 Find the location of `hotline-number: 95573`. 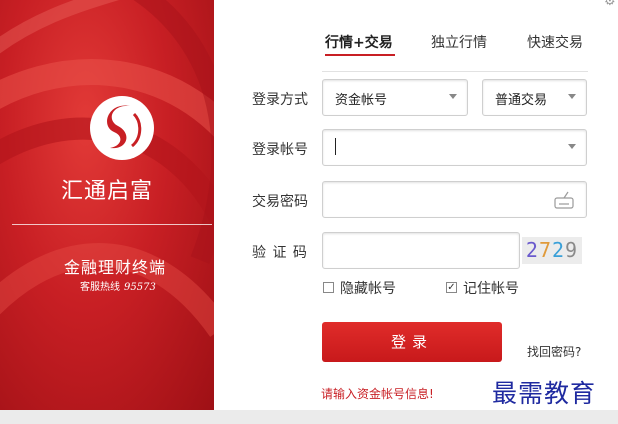

hotline-number: 95573 is located at coordinates (140, 287).